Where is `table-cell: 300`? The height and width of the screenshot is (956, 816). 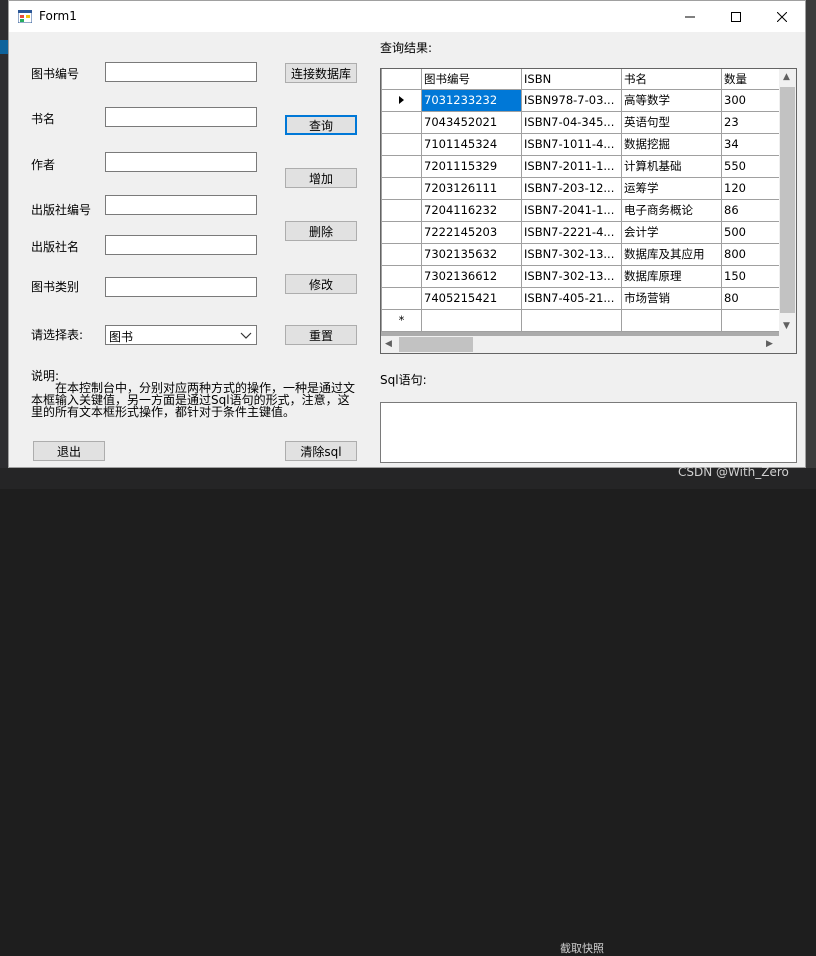 table-cell: 300 is located at coordinates (751, 100).